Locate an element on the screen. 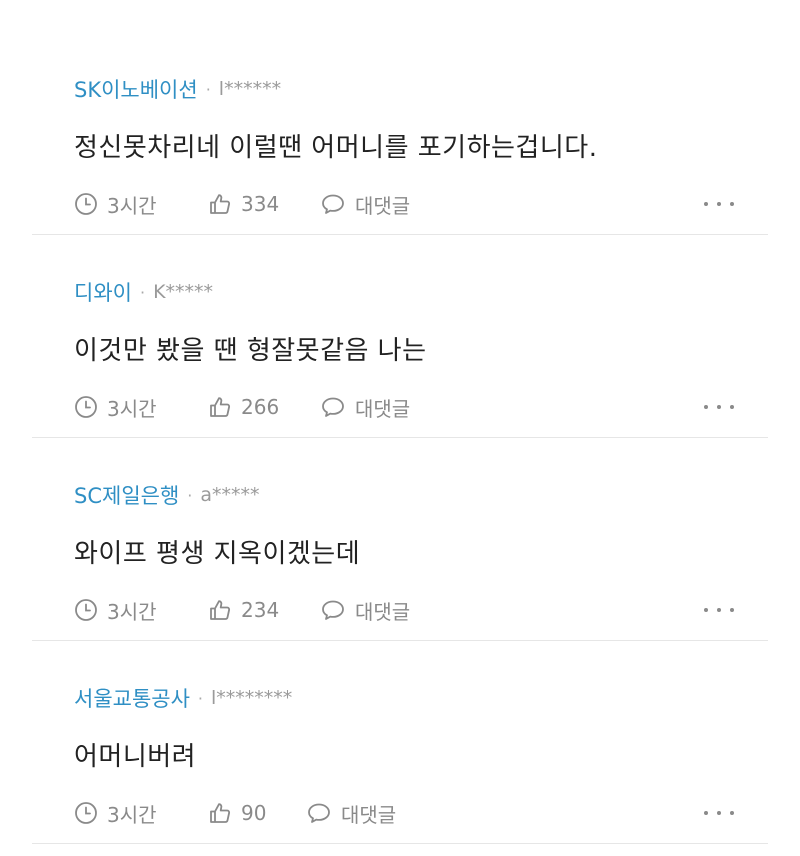 The height and width of the screenshot is (856, 800). like-count: 234 is located at coordinates (260, 610).